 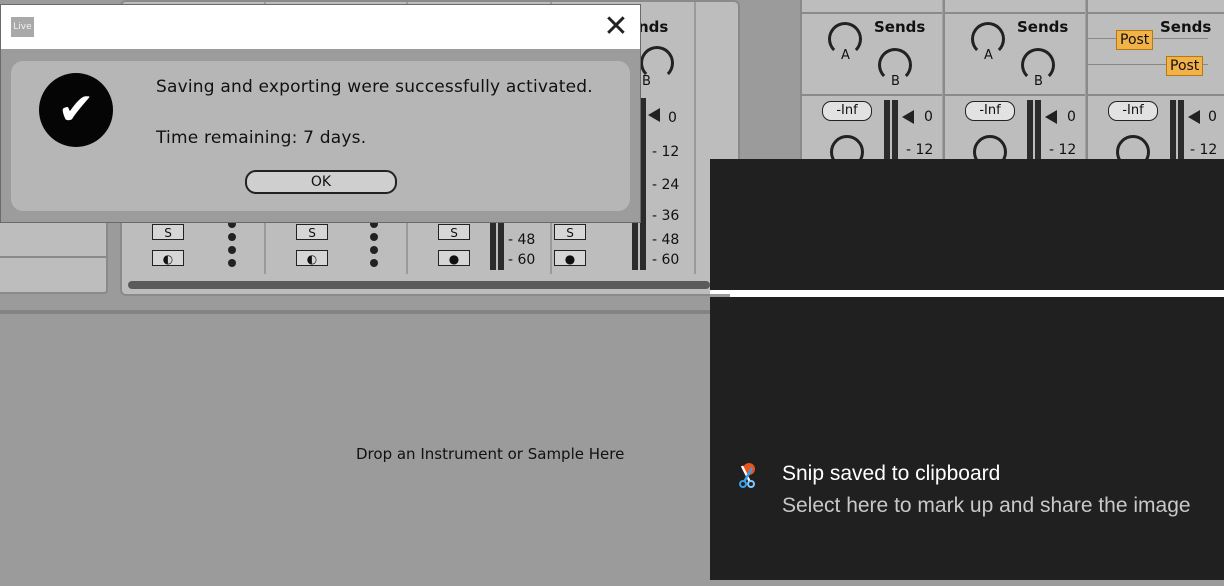 What do you see at coordinates (490, 454) in the screenshot?
I see `drop-instrument-hint: Drop an Instrument or Sample Here` at bounding box center [490, 454].